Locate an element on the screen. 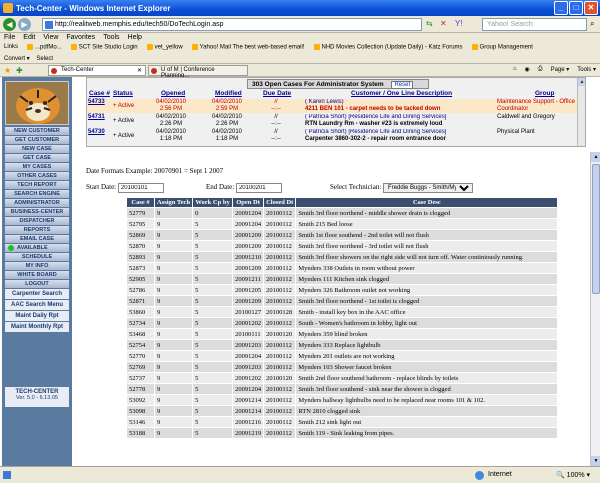 The width and height of the screenshot is (600, 483). start-date-input is located at coordinates (140, 188).